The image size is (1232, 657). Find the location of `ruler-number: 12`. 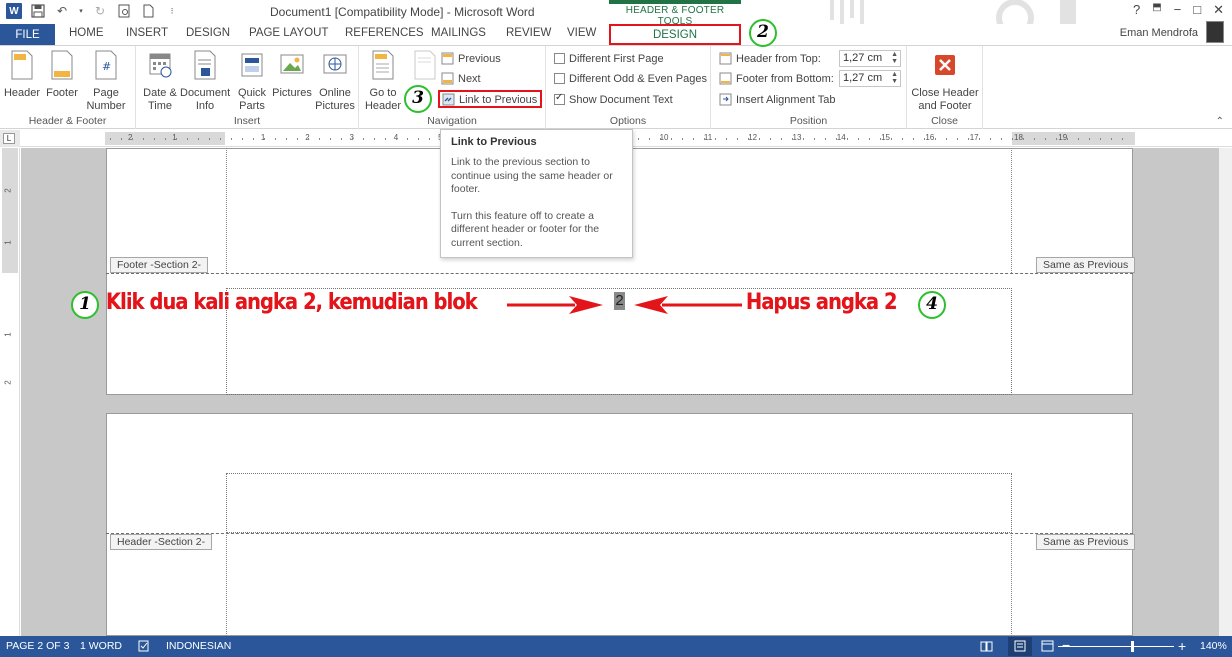

ruler-number: 12 is located at coordinates (753, 137).